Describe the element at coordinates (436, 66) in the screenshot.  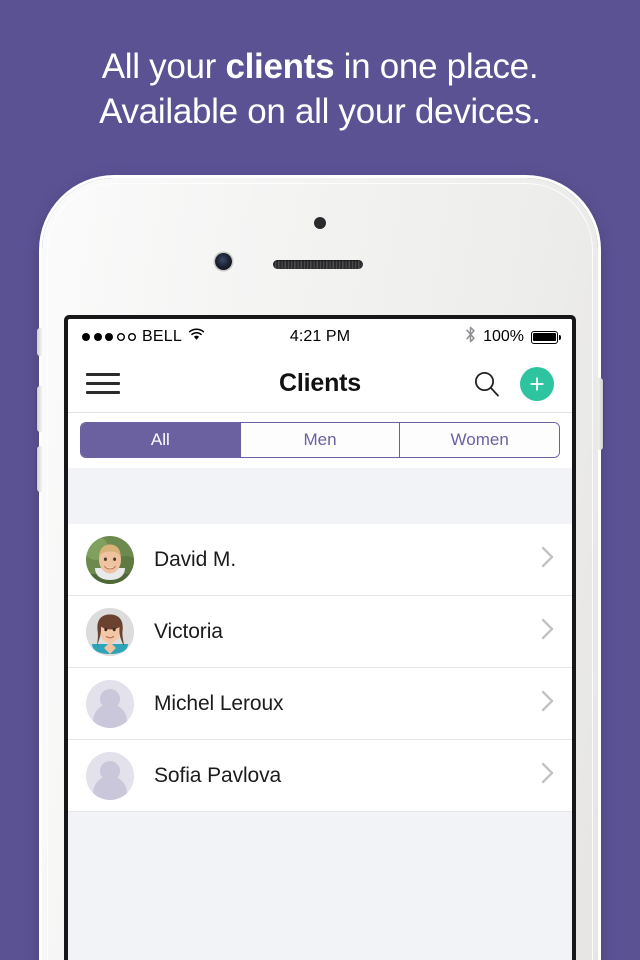
I see `headline-line1-post: in one place.` at that location.